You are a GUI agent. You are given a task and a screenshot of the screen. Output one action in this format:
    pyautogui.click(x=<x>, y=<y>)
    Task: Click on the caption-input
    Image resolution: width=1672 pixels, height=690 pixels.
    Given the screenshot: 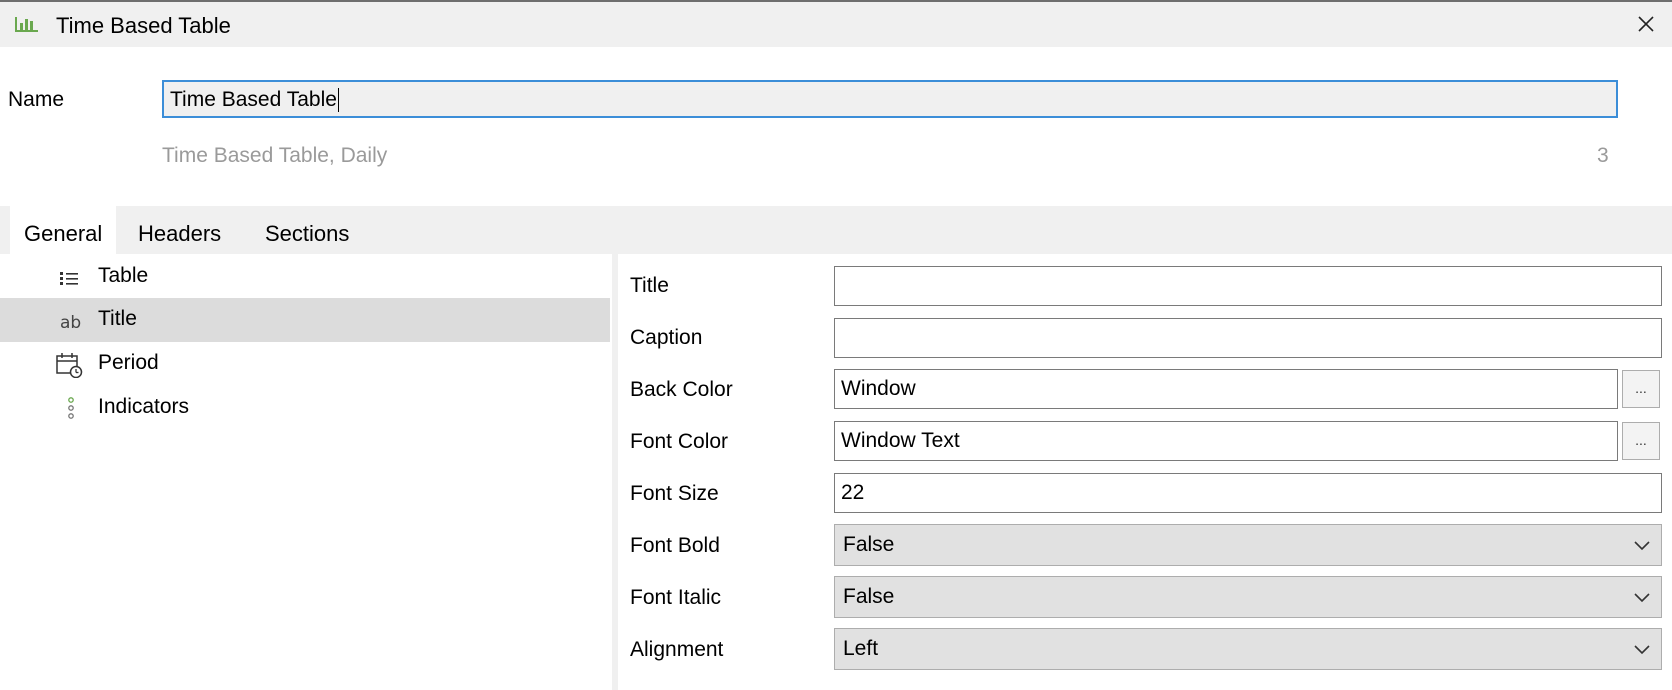 What is the action you would take?
    pyautogui.click(x=1248, y=338)
    